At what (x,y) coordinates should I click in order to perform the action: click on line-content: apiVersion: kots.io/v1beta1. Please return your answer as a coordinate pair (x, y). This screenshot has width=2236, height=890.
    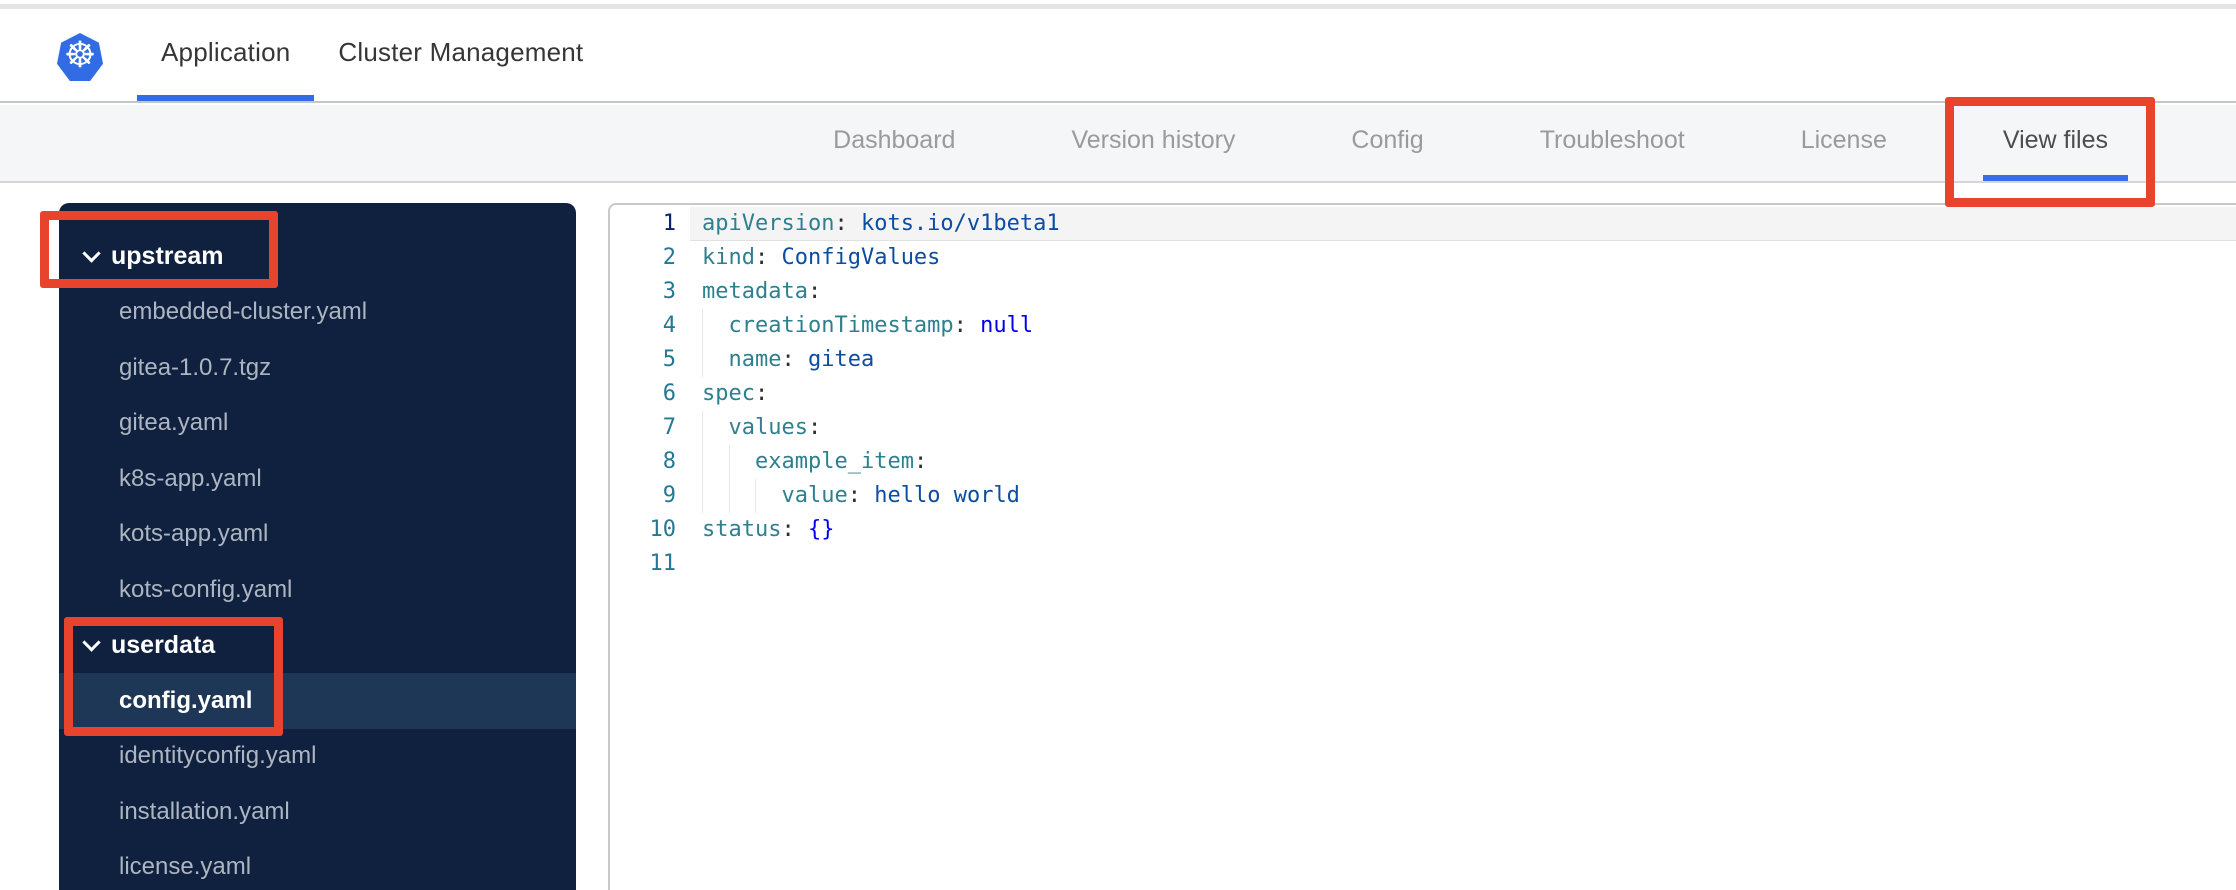
    Looking at the image, I should click on (1463, 224).